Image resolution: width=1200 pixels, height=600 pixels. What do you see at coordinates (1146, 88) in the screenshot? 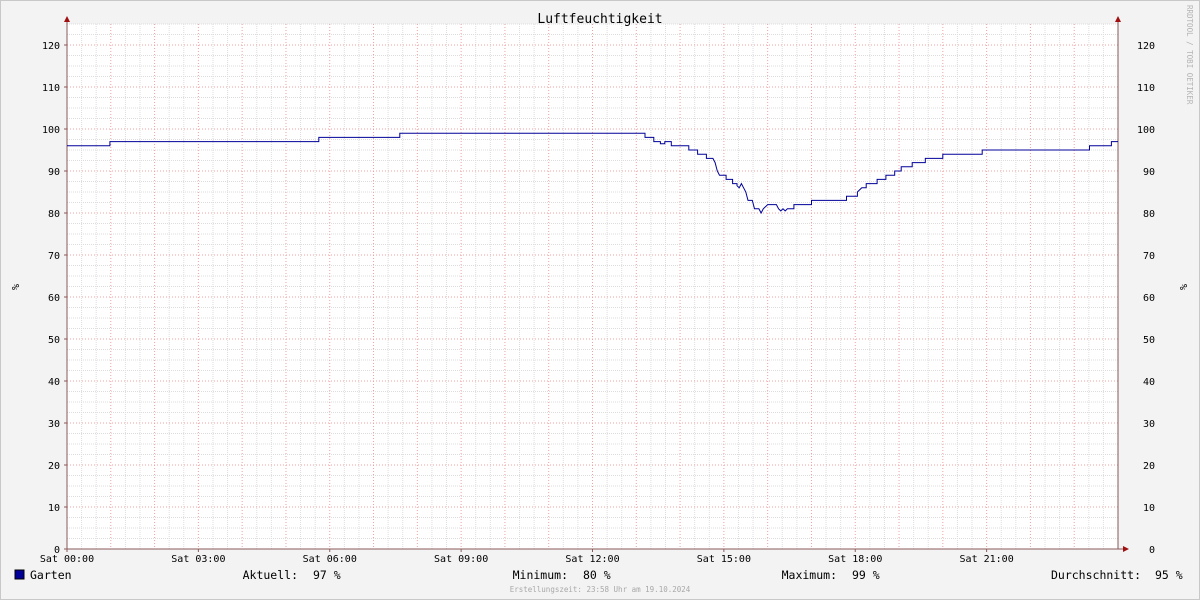
I see `y-tick-label-right: 110` at bounding box center [1146, 88].